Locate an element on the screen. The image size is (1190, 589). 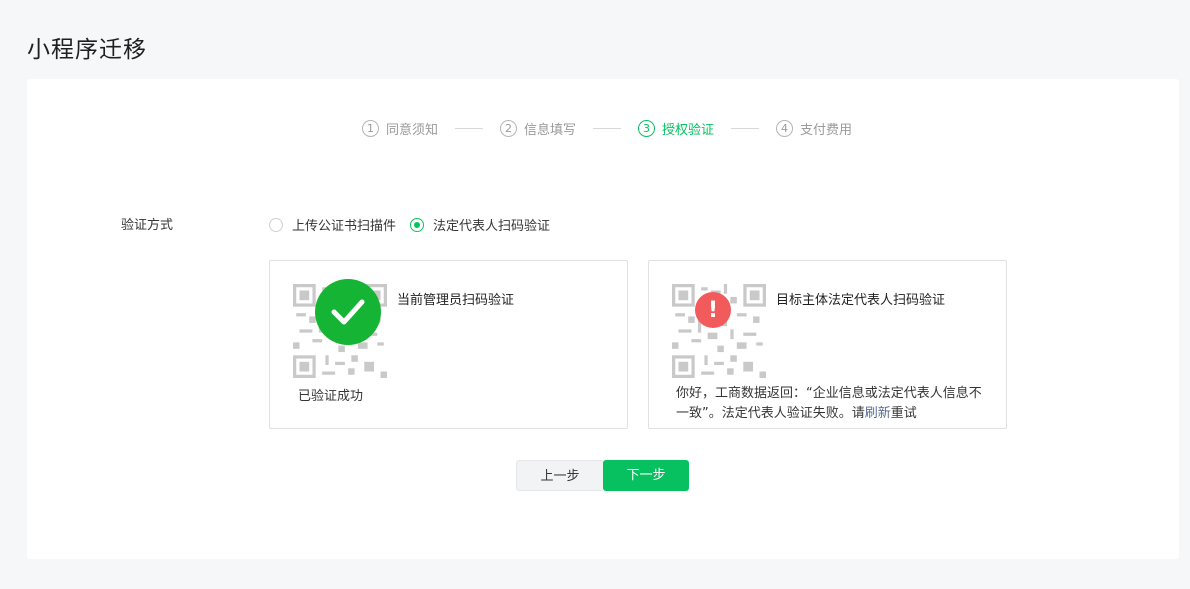
step-label: 信息填写 is located at coordinates (550, 130).